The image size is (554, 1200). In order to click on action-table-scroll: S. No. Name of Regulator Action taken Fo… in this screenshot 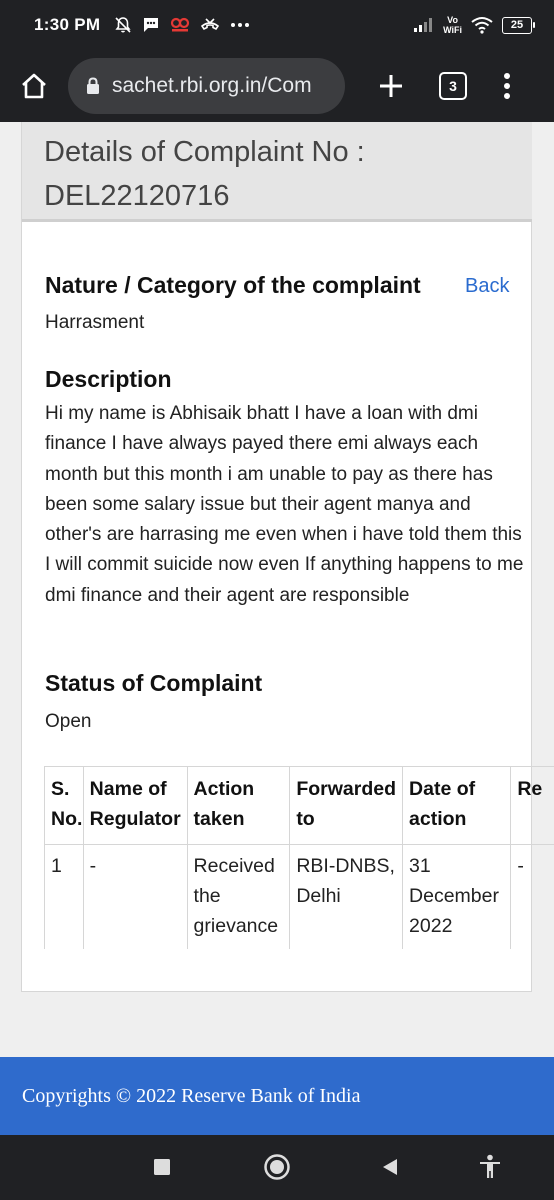, I will do `click(299, 857)`.